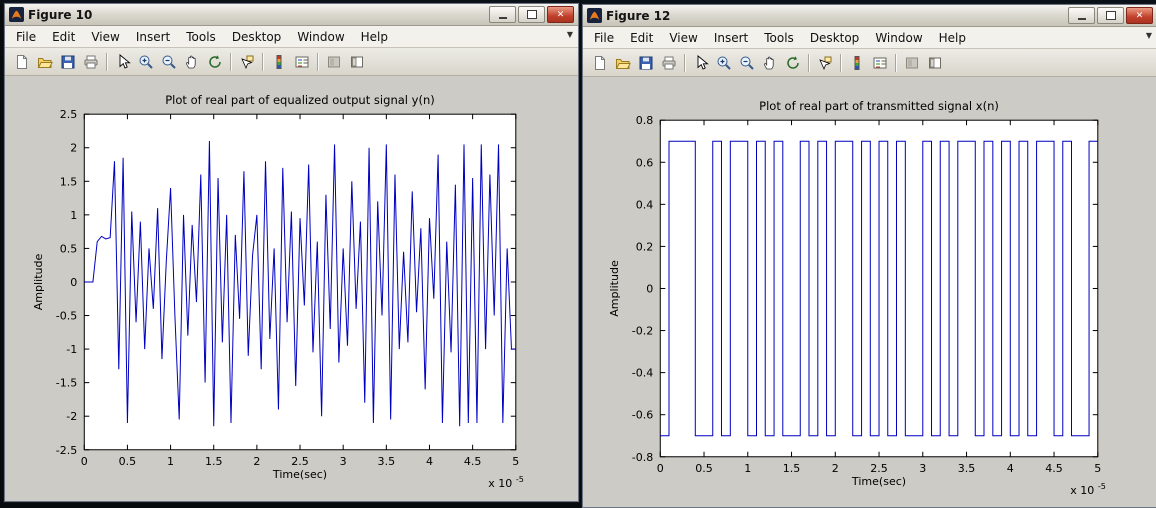 The width and height of the screenshot is (1156, 508). What do you see at coordinates (67, 383) in the screenshot?
I see `svg-text: -1.5` at bounding box center [67, 383].